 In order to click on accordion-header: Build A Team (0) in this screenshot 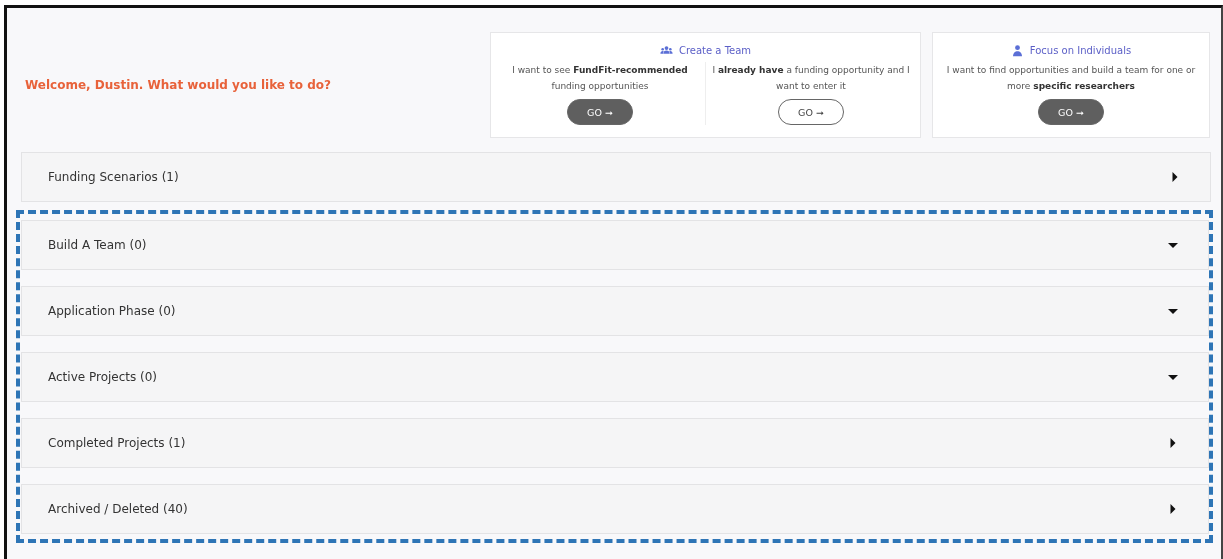, I will do `click(615, 245)`.